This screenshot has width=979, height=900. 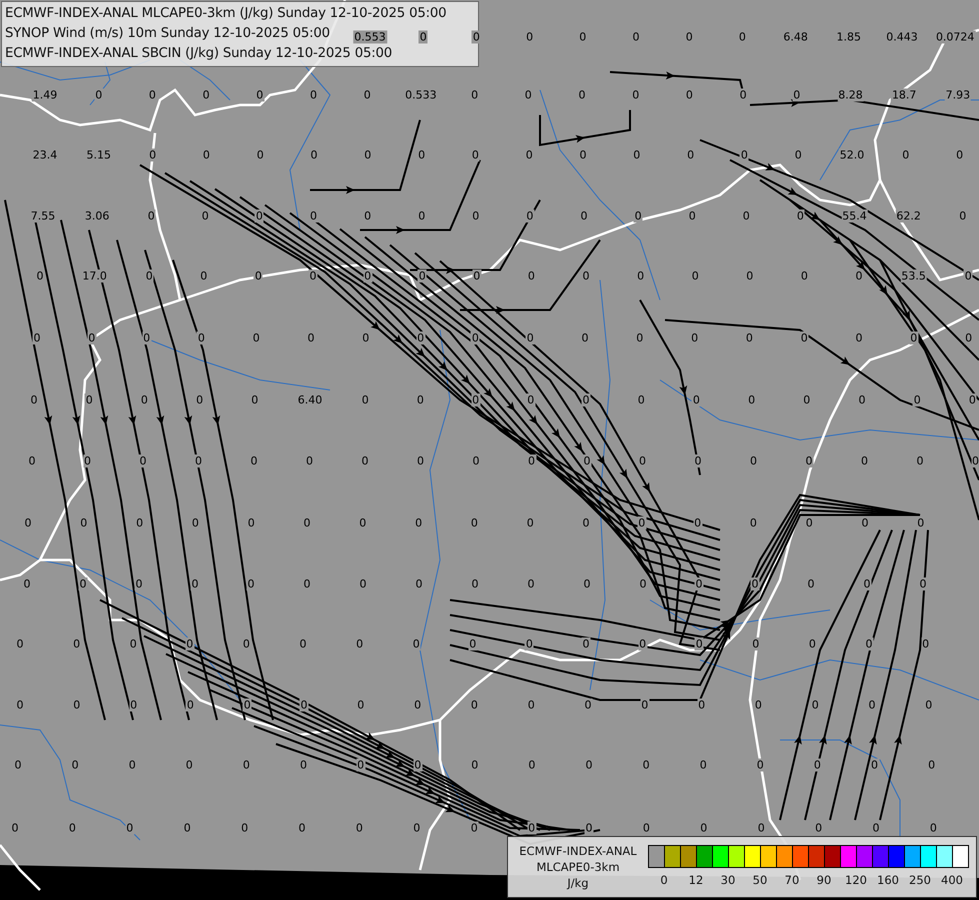 What do you see at coordinates (920, 880) in the screenshot?
I see `scale-label: 250` at bounding box center [920, 880].